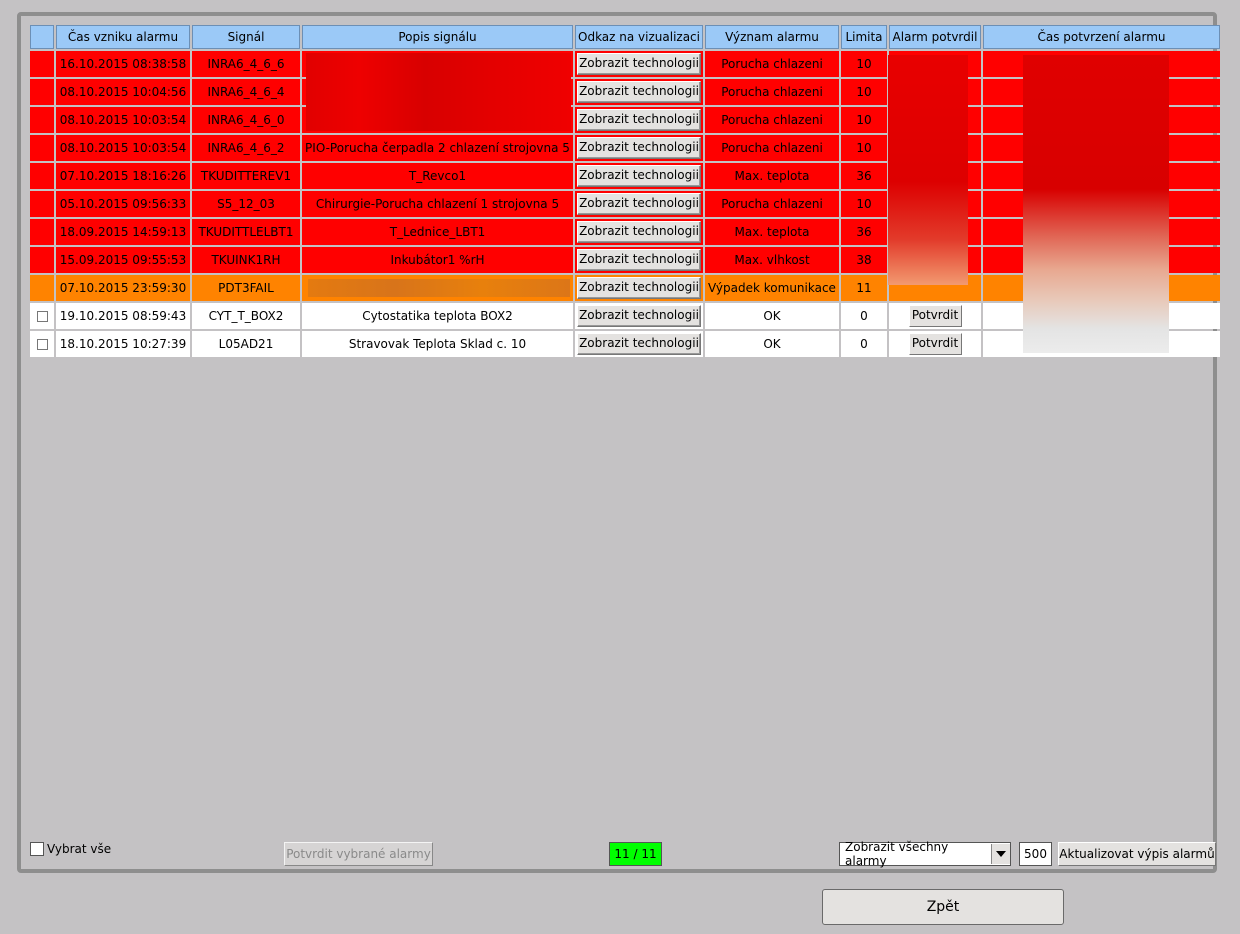 The height and width of the screenshot is (934, 1240). Describe the element at coordinates (123, 37) in the screenshot. I see `col-alarm-time: Čas vzniku alarmu` at that location.